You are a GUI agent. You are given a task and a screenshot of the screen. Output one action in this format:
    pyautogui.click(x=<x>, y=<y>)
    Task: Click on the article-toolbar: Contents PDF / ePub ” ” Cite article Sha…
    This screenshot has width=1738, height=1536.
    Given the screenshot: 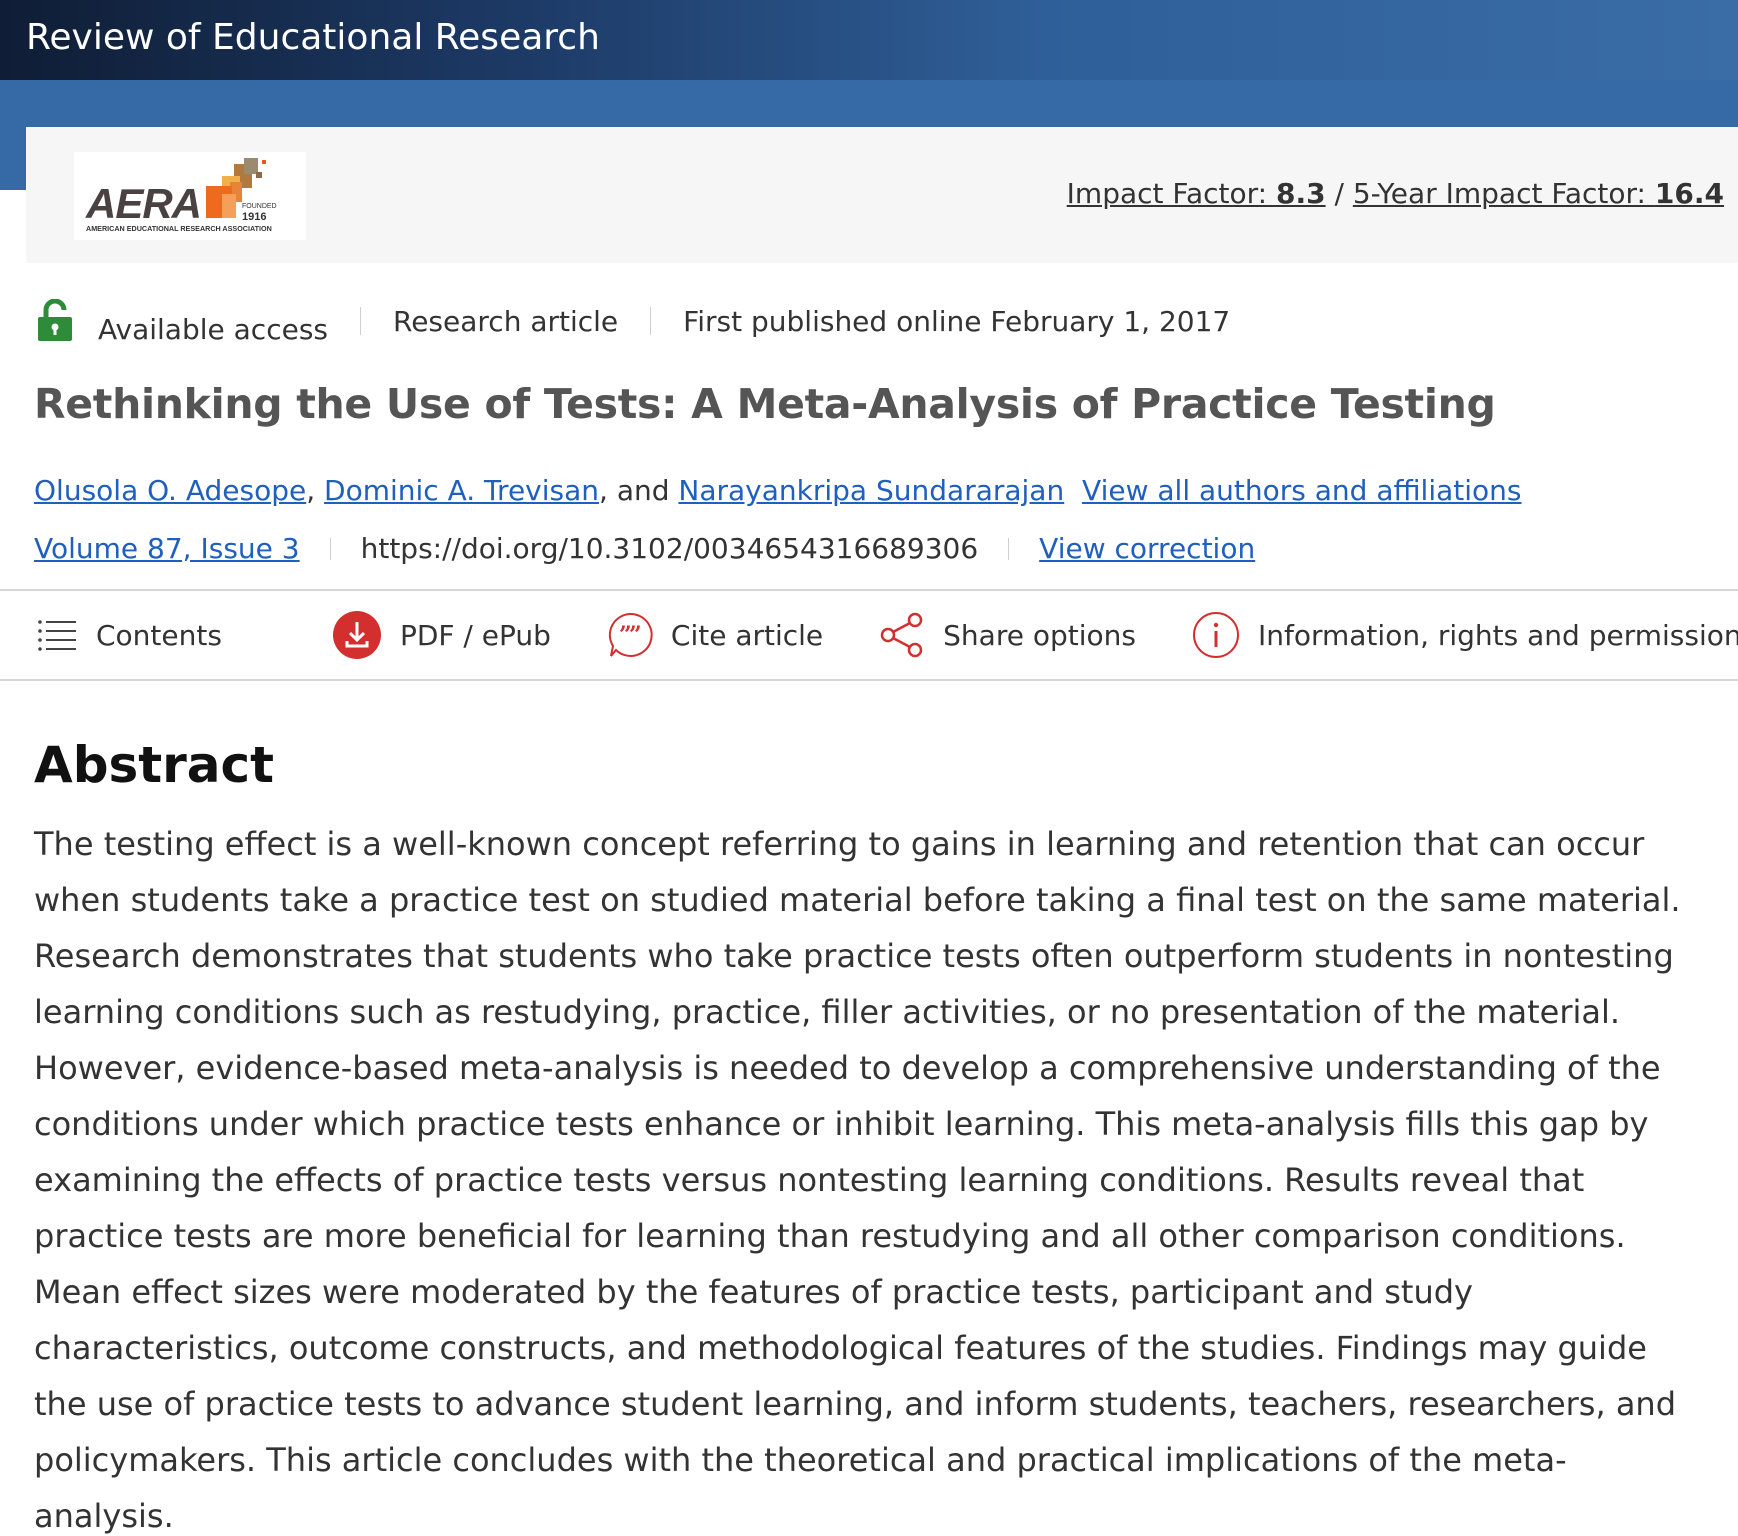 What is the action you would take?
    pyautogui.click(x=869, y=635)
    